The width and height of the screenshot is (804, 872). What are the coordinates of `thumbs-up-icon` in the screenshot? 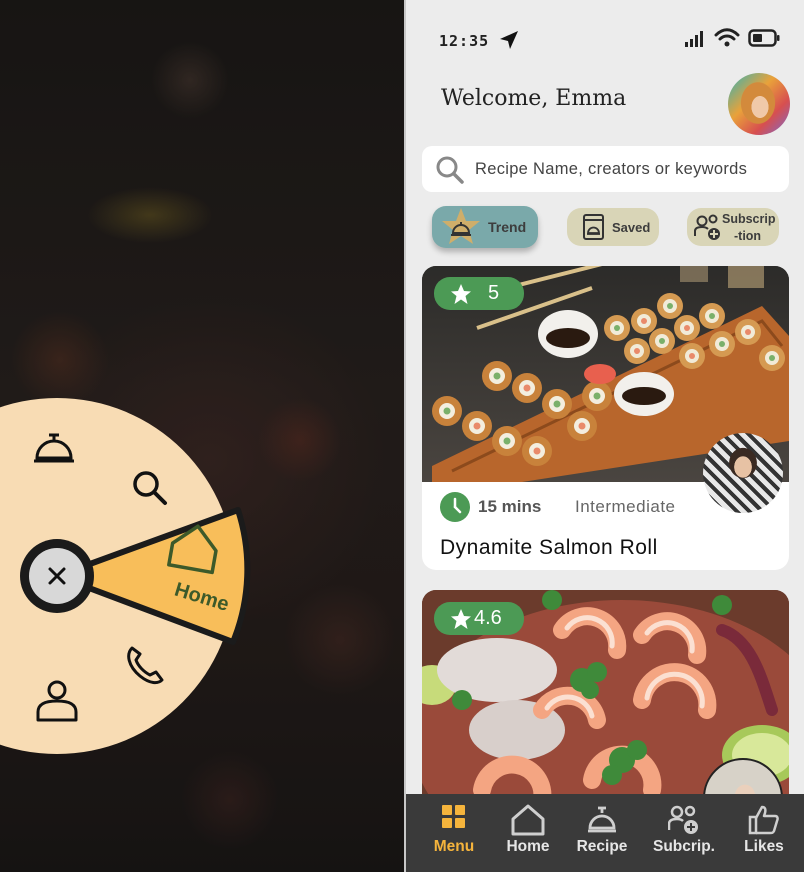 It's located at (763, 820).